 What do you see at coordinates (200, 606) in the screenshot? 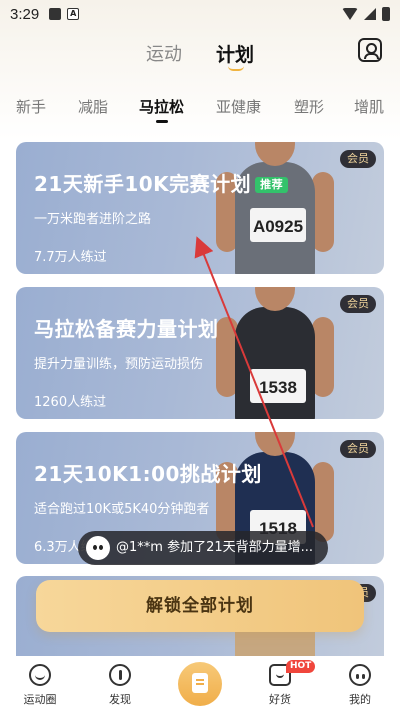
I see `unlock-all-plans-button: 解锁全部计划` at bounding box center [200, 606].